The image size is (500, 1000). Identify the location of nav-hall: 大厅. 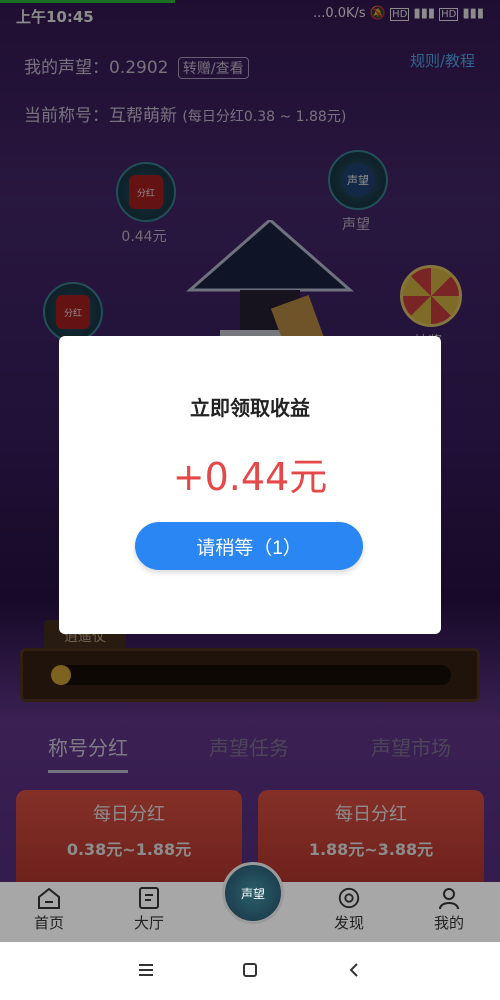
(149, 909).